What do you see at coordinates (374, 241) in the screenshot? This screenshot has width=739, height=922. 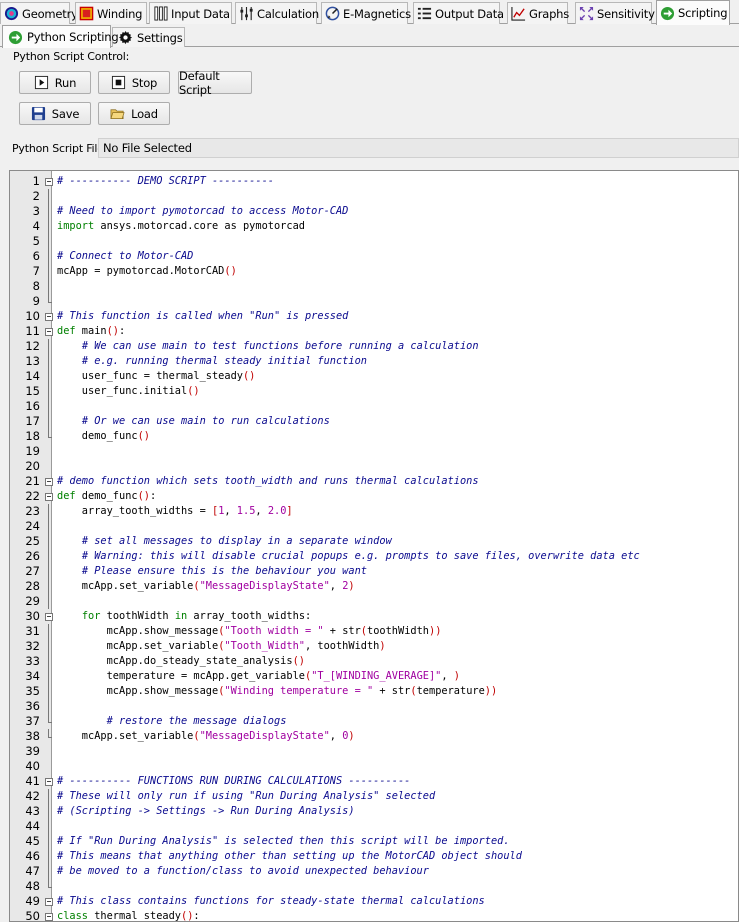 I see `code-line: 5` at bounding box center [374, 241].